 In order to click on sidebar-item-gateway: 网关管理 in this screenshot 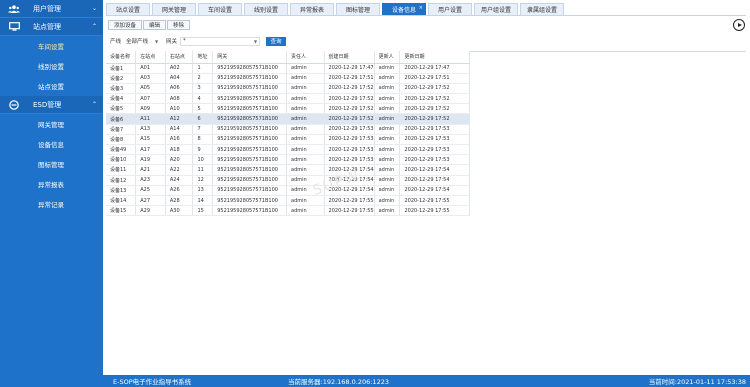, I will do `click(51, 124)`.